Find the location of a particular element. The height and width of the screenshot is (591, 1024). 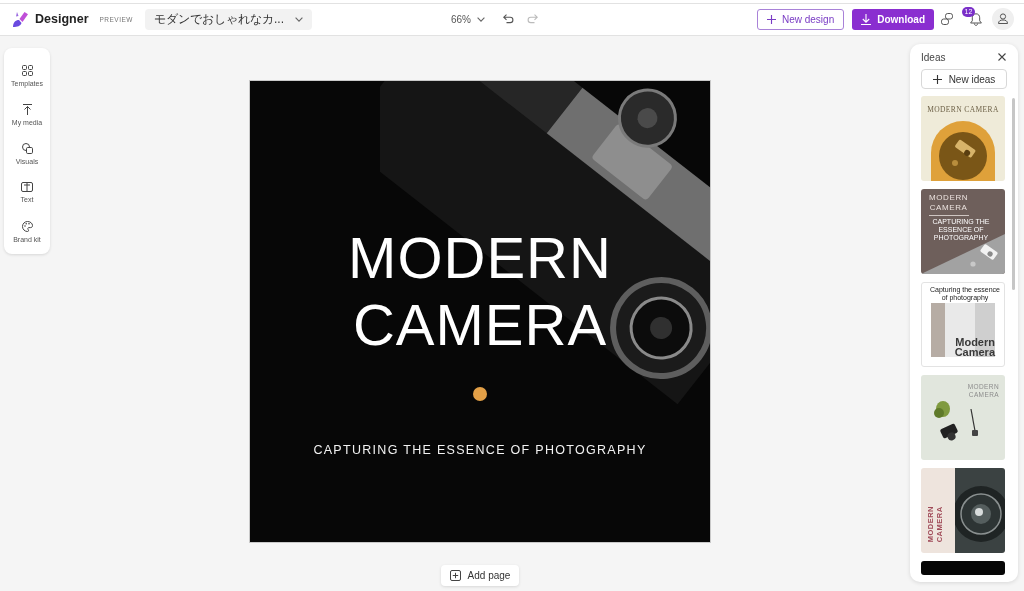

new-ideas-button: New ideas is located at coordinates (964, 79).